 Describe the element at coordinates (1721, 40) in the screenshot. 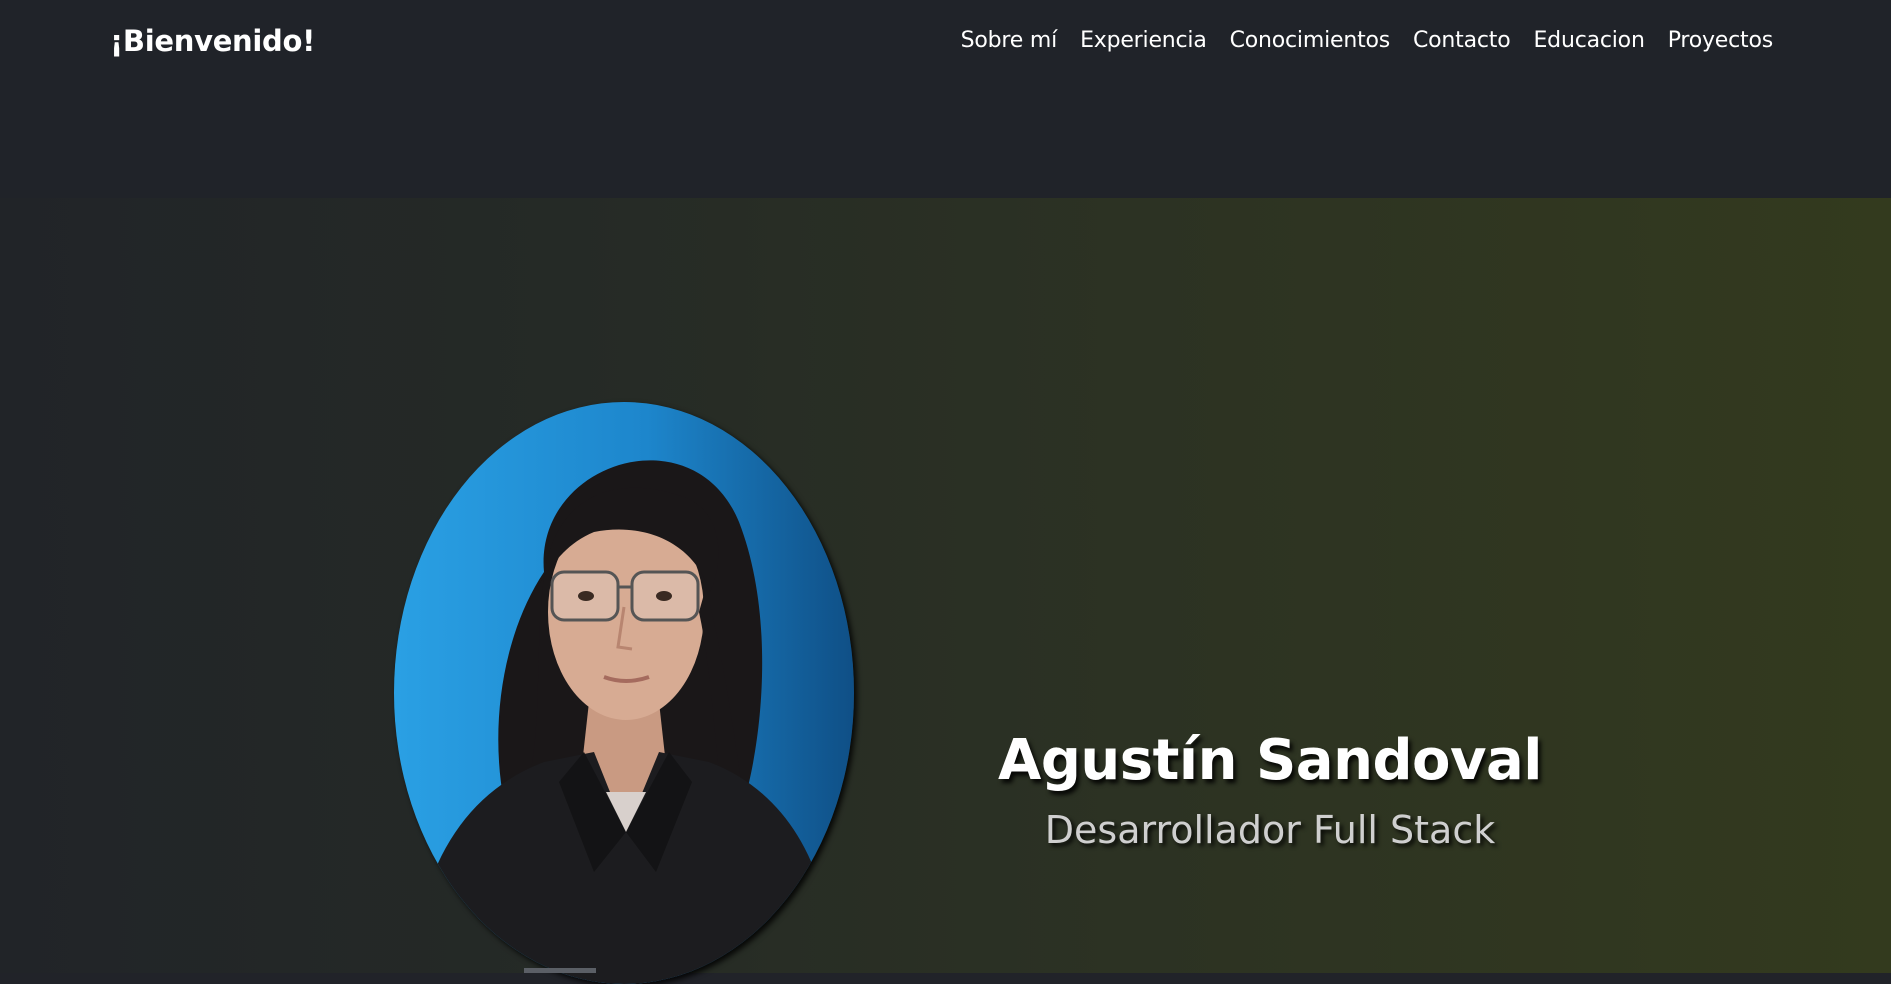

I see `nav-link-proyectos: Proyectos` at that location.